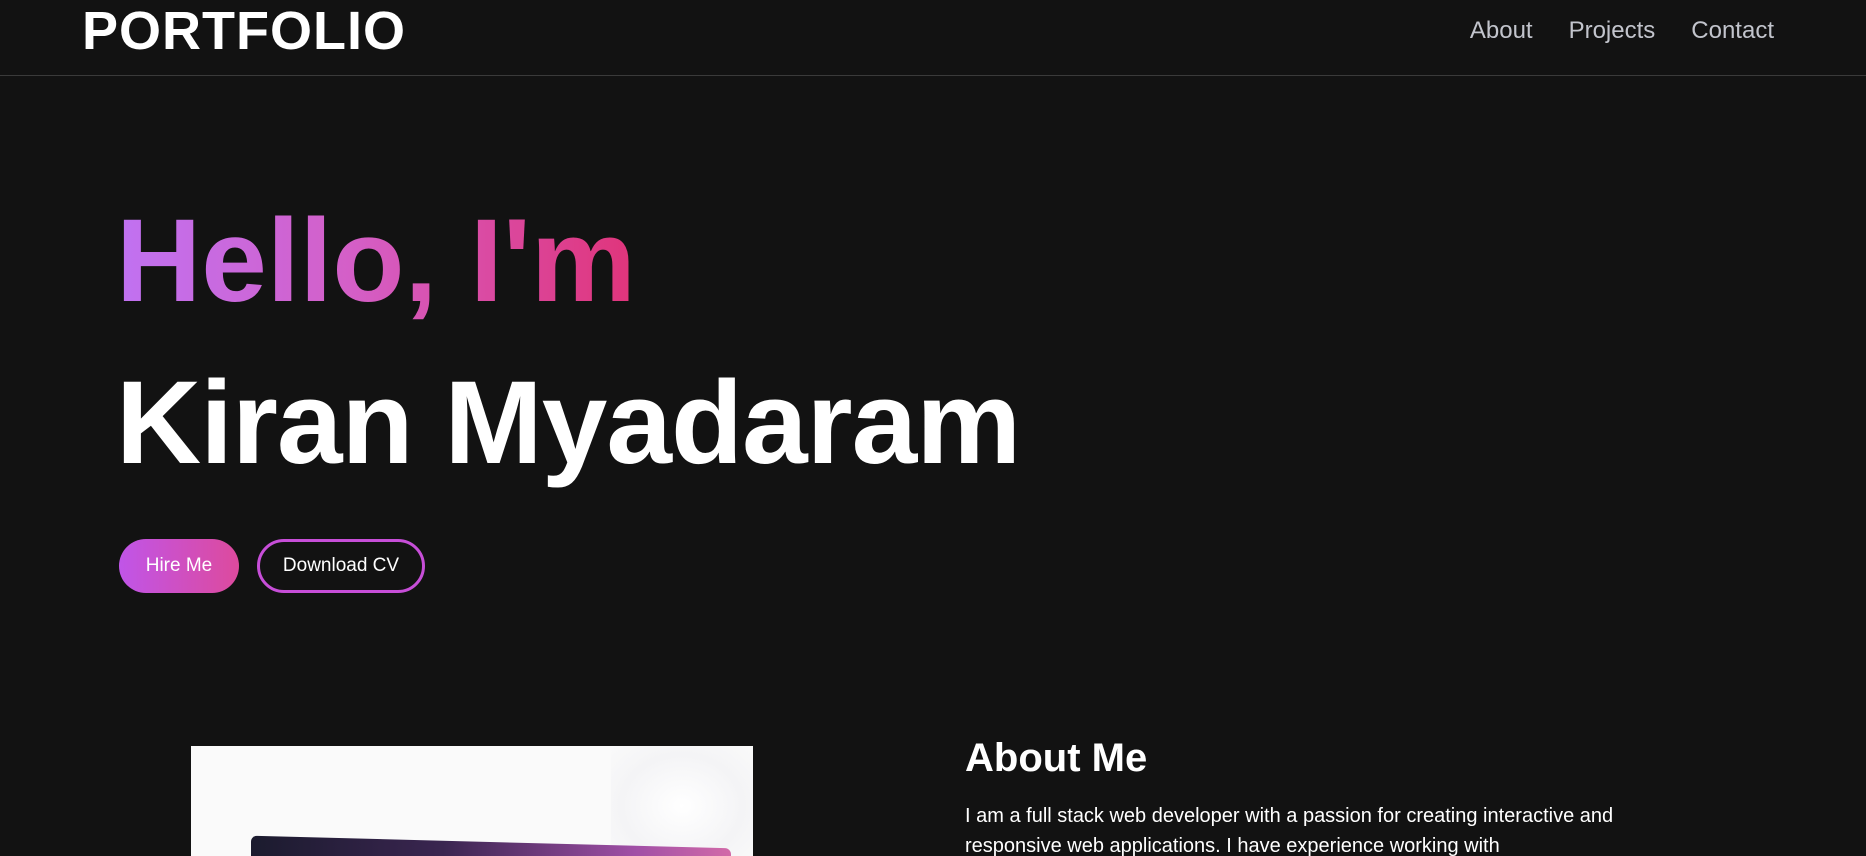  What do you see at coordinates (1732, 31) in the screenshot?
I see `nav-link-contact: Contact` at bounding box center [1732, 31].